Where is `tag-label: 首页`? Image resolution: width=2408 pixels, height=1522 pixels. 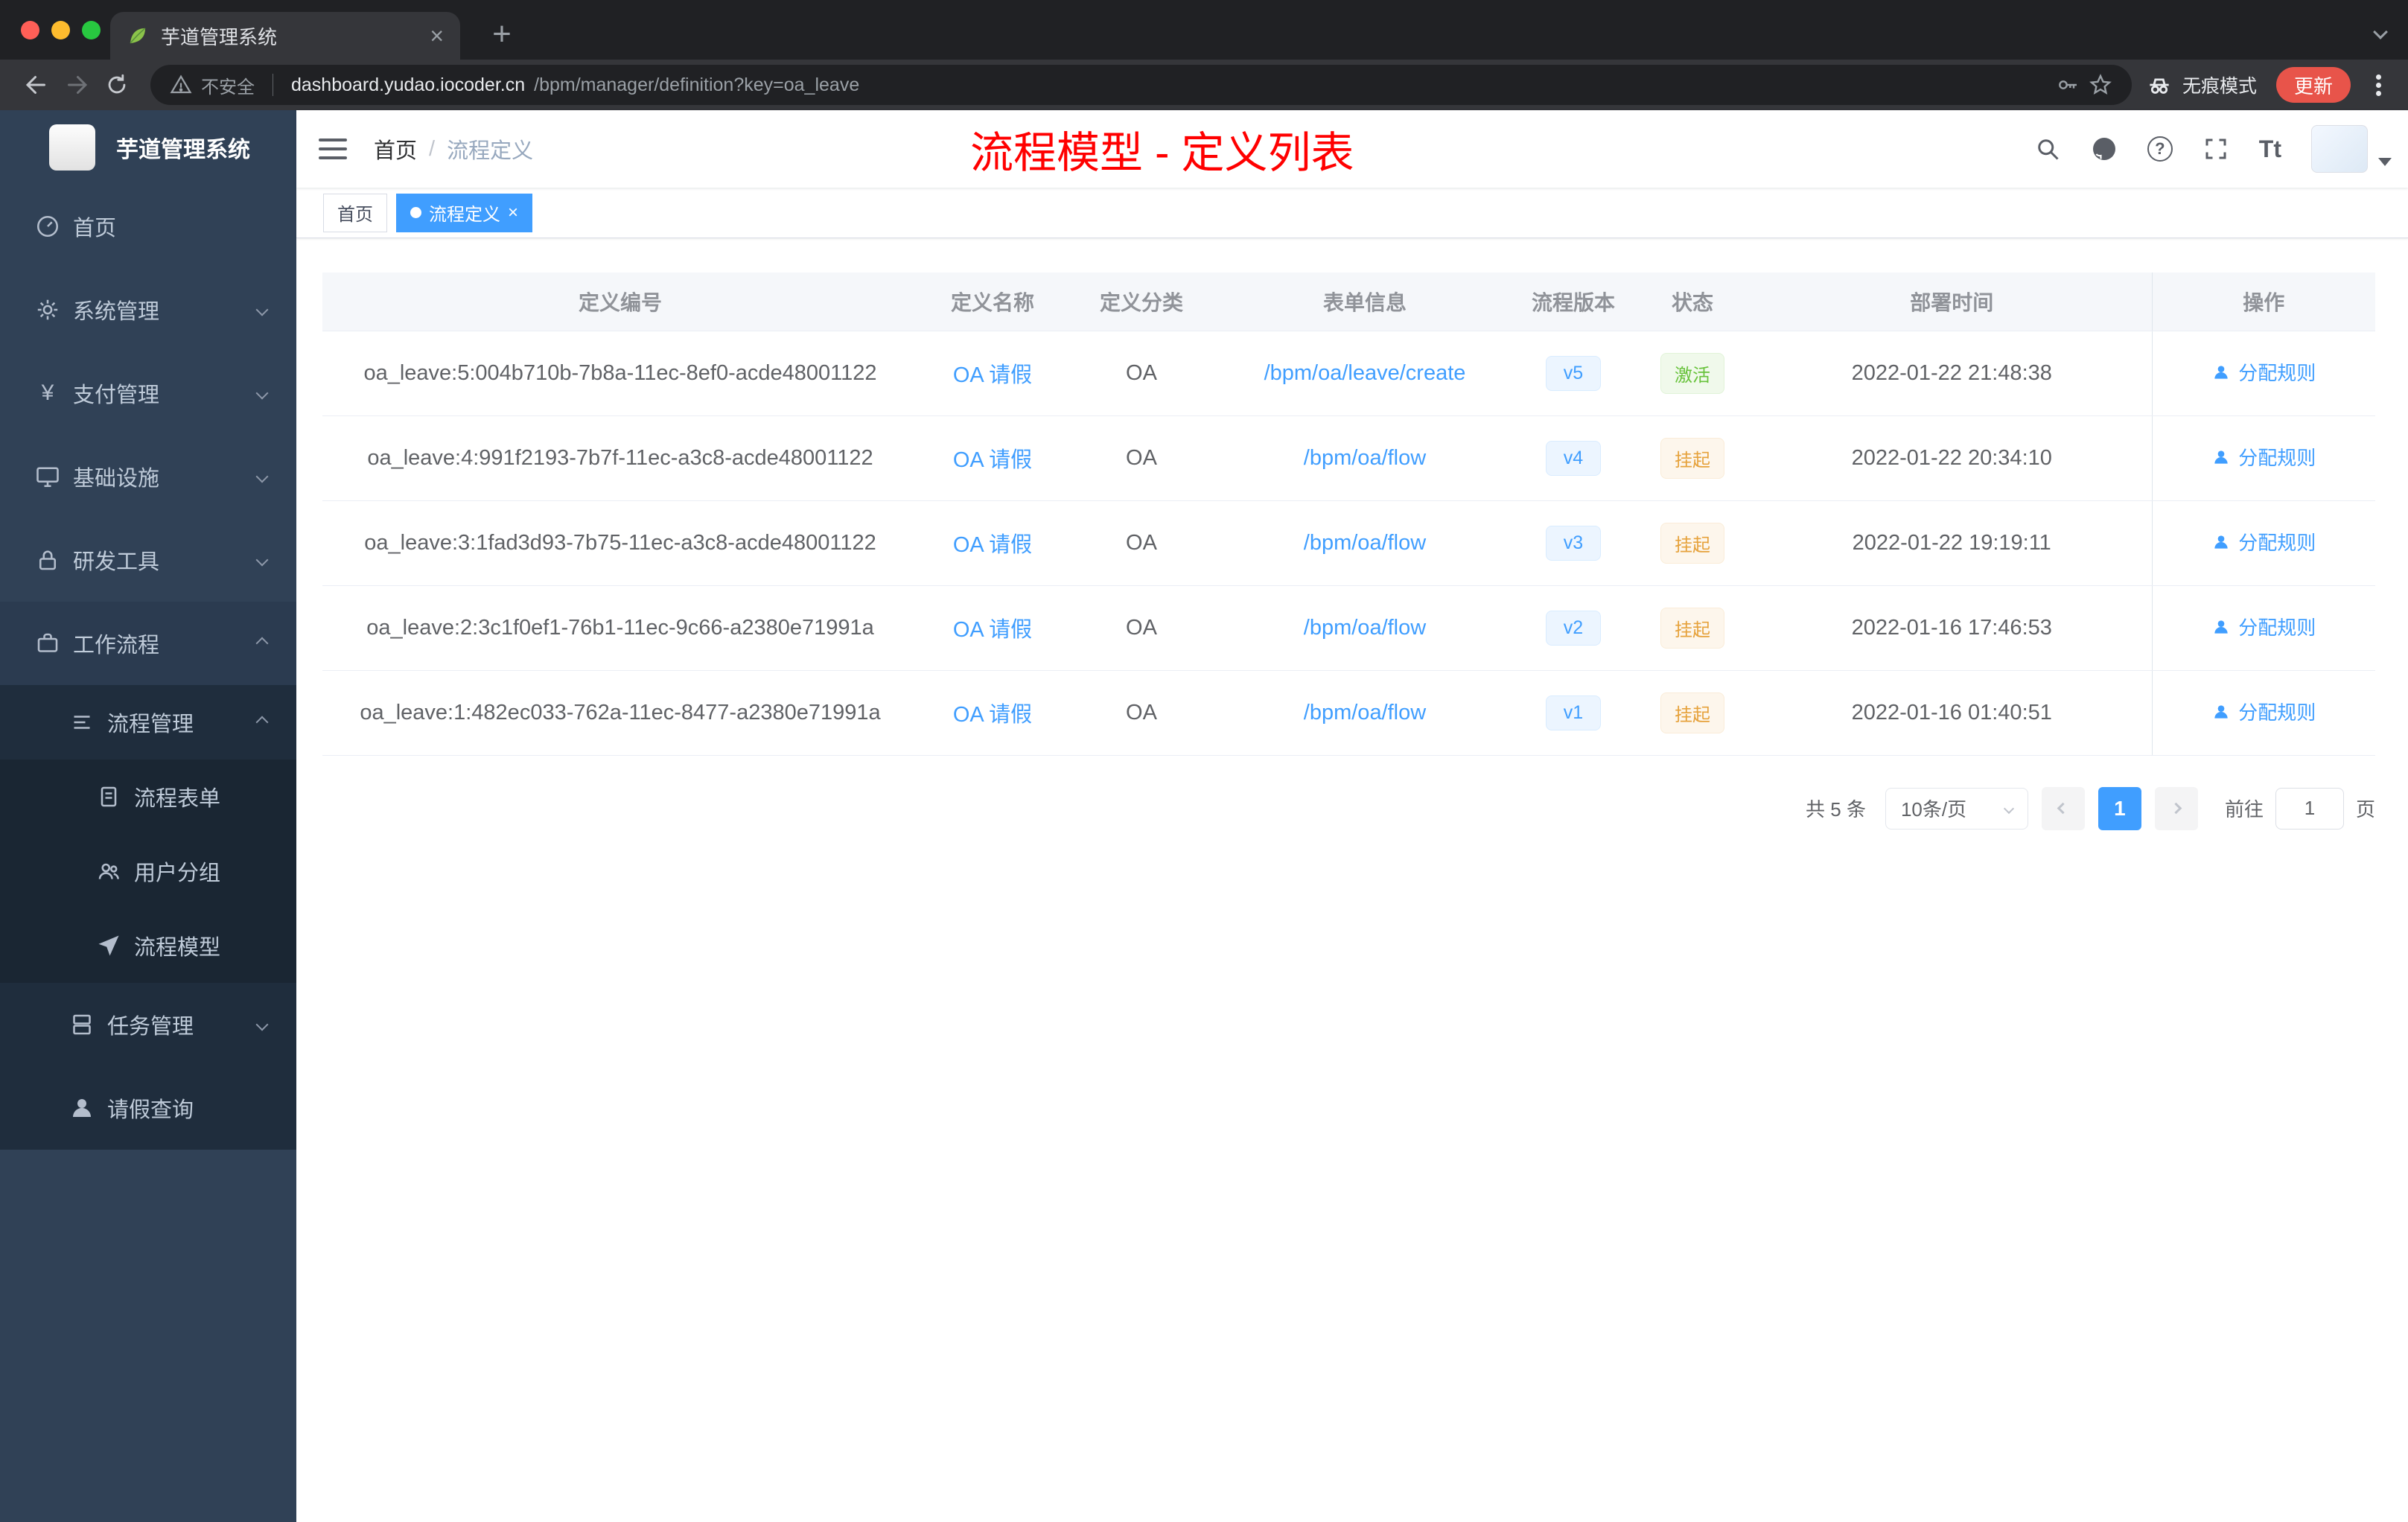 tag-label: 首页 is located at coordinates (355, 215).